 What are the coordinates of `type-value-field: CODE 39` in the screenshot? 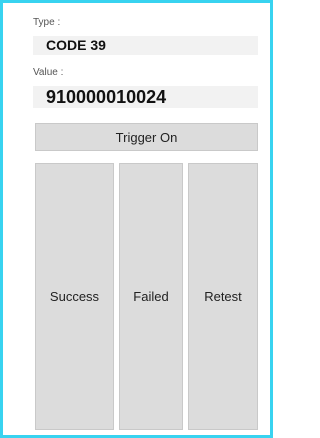 It's located at (145, 45).